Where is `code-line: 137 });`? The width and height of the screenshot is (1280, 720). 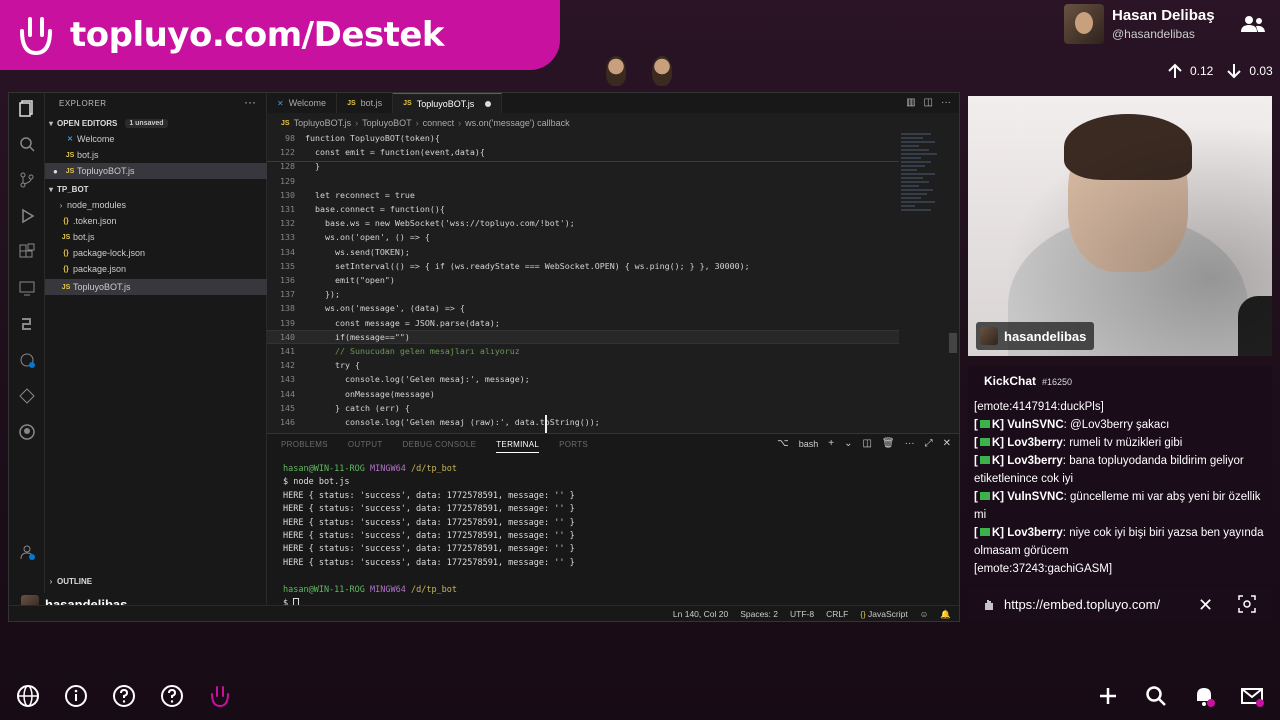
code-line: 137 }); is located at coordinates (583, 294).